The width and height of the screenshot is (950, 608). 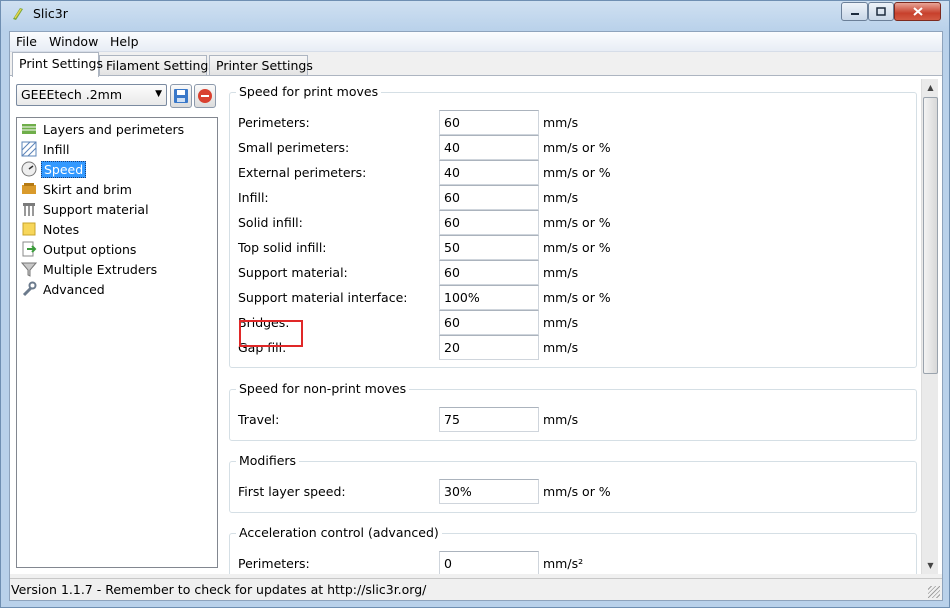 I want to click on close-icon, so click(x=917, y=11).